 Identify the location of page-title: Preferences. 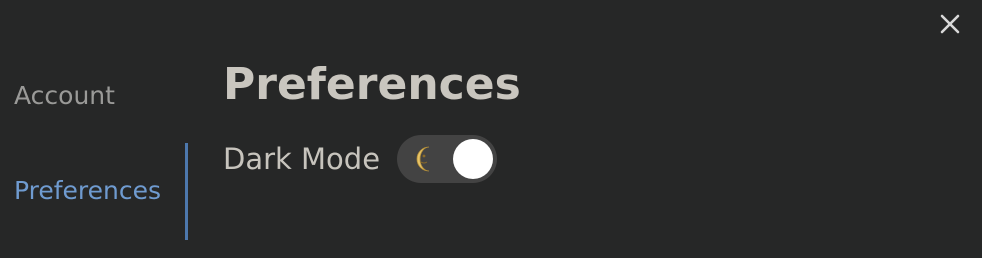
(372, 84).